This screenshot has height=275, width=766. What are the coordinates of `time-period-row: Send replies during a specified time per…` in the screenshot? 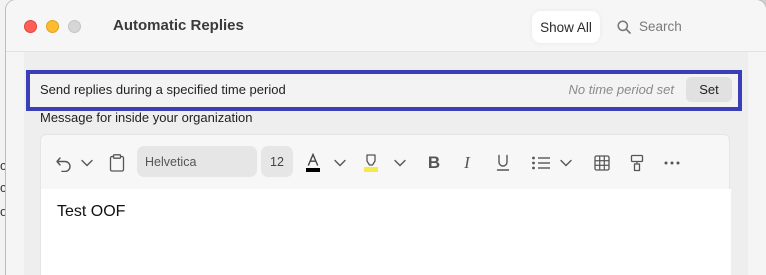 It's located at (384, 90).